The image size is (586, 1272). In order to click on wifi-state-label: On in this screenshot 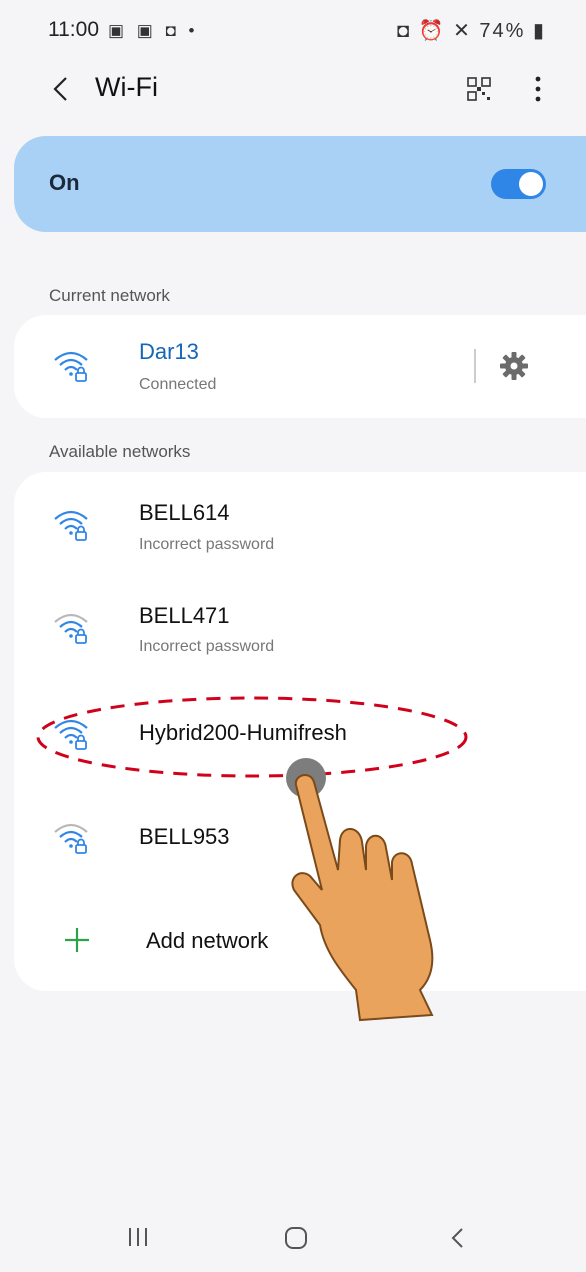, I will do `click(64, 182)`.